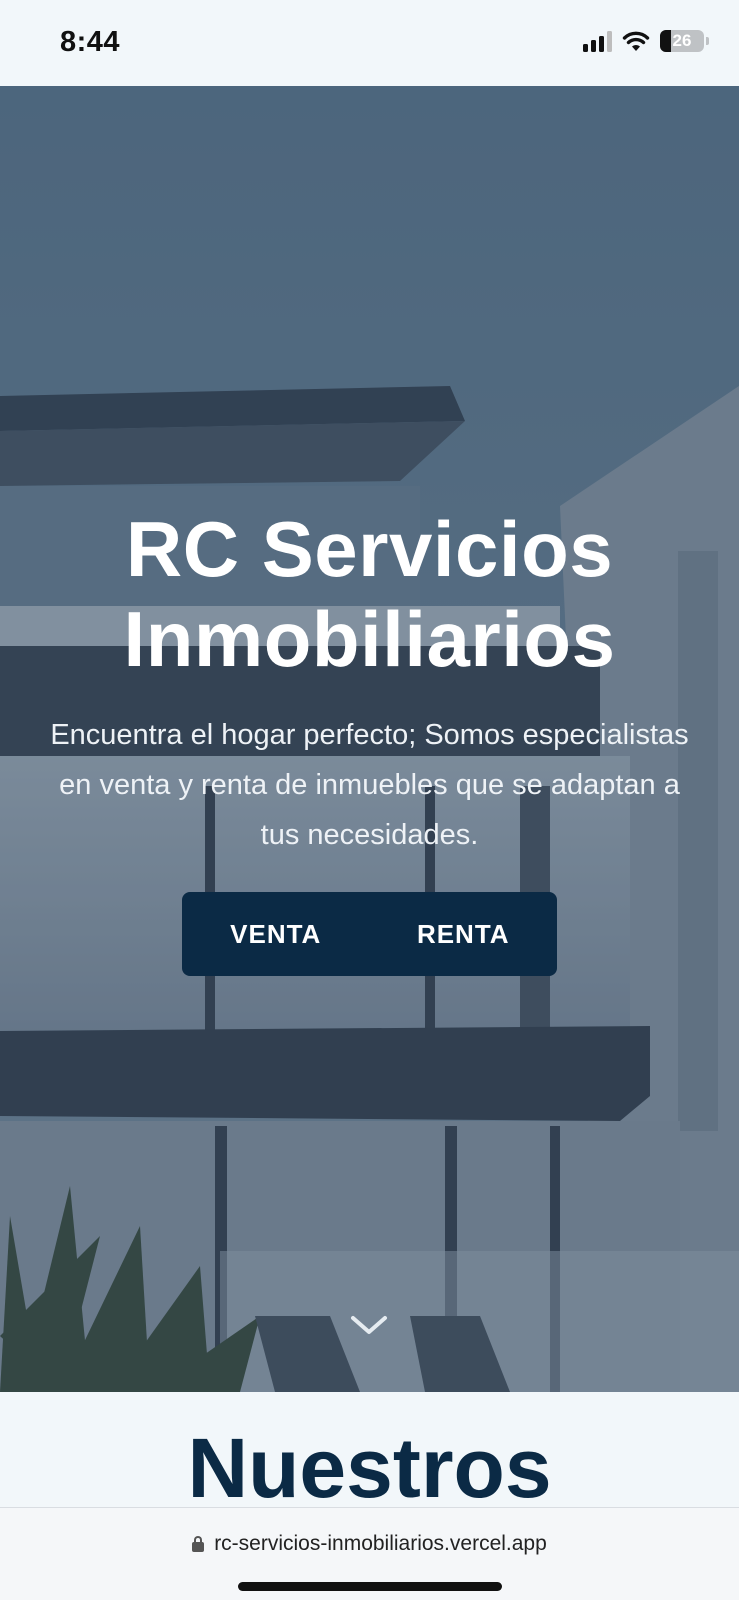 This screenshot has height=1600, width=739. I want to click on wifi-icon, so click(636, 41).